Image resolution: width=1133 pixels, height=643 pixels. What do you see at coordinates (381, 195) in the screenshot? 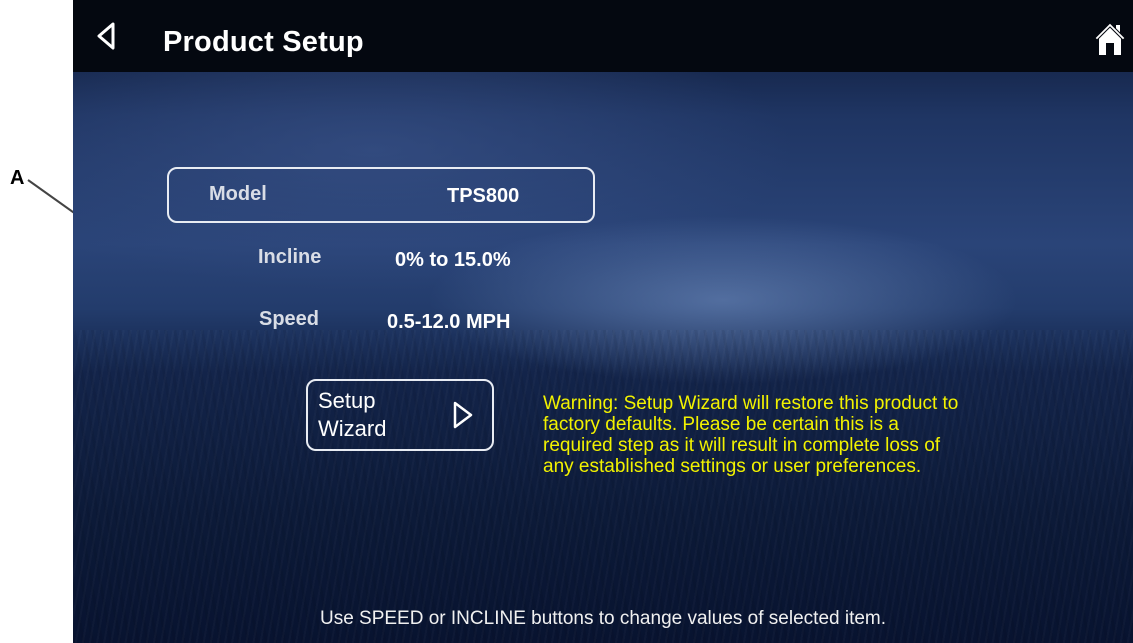
I see `model-selector: Model TPS800` at bounding box center [381, 195].